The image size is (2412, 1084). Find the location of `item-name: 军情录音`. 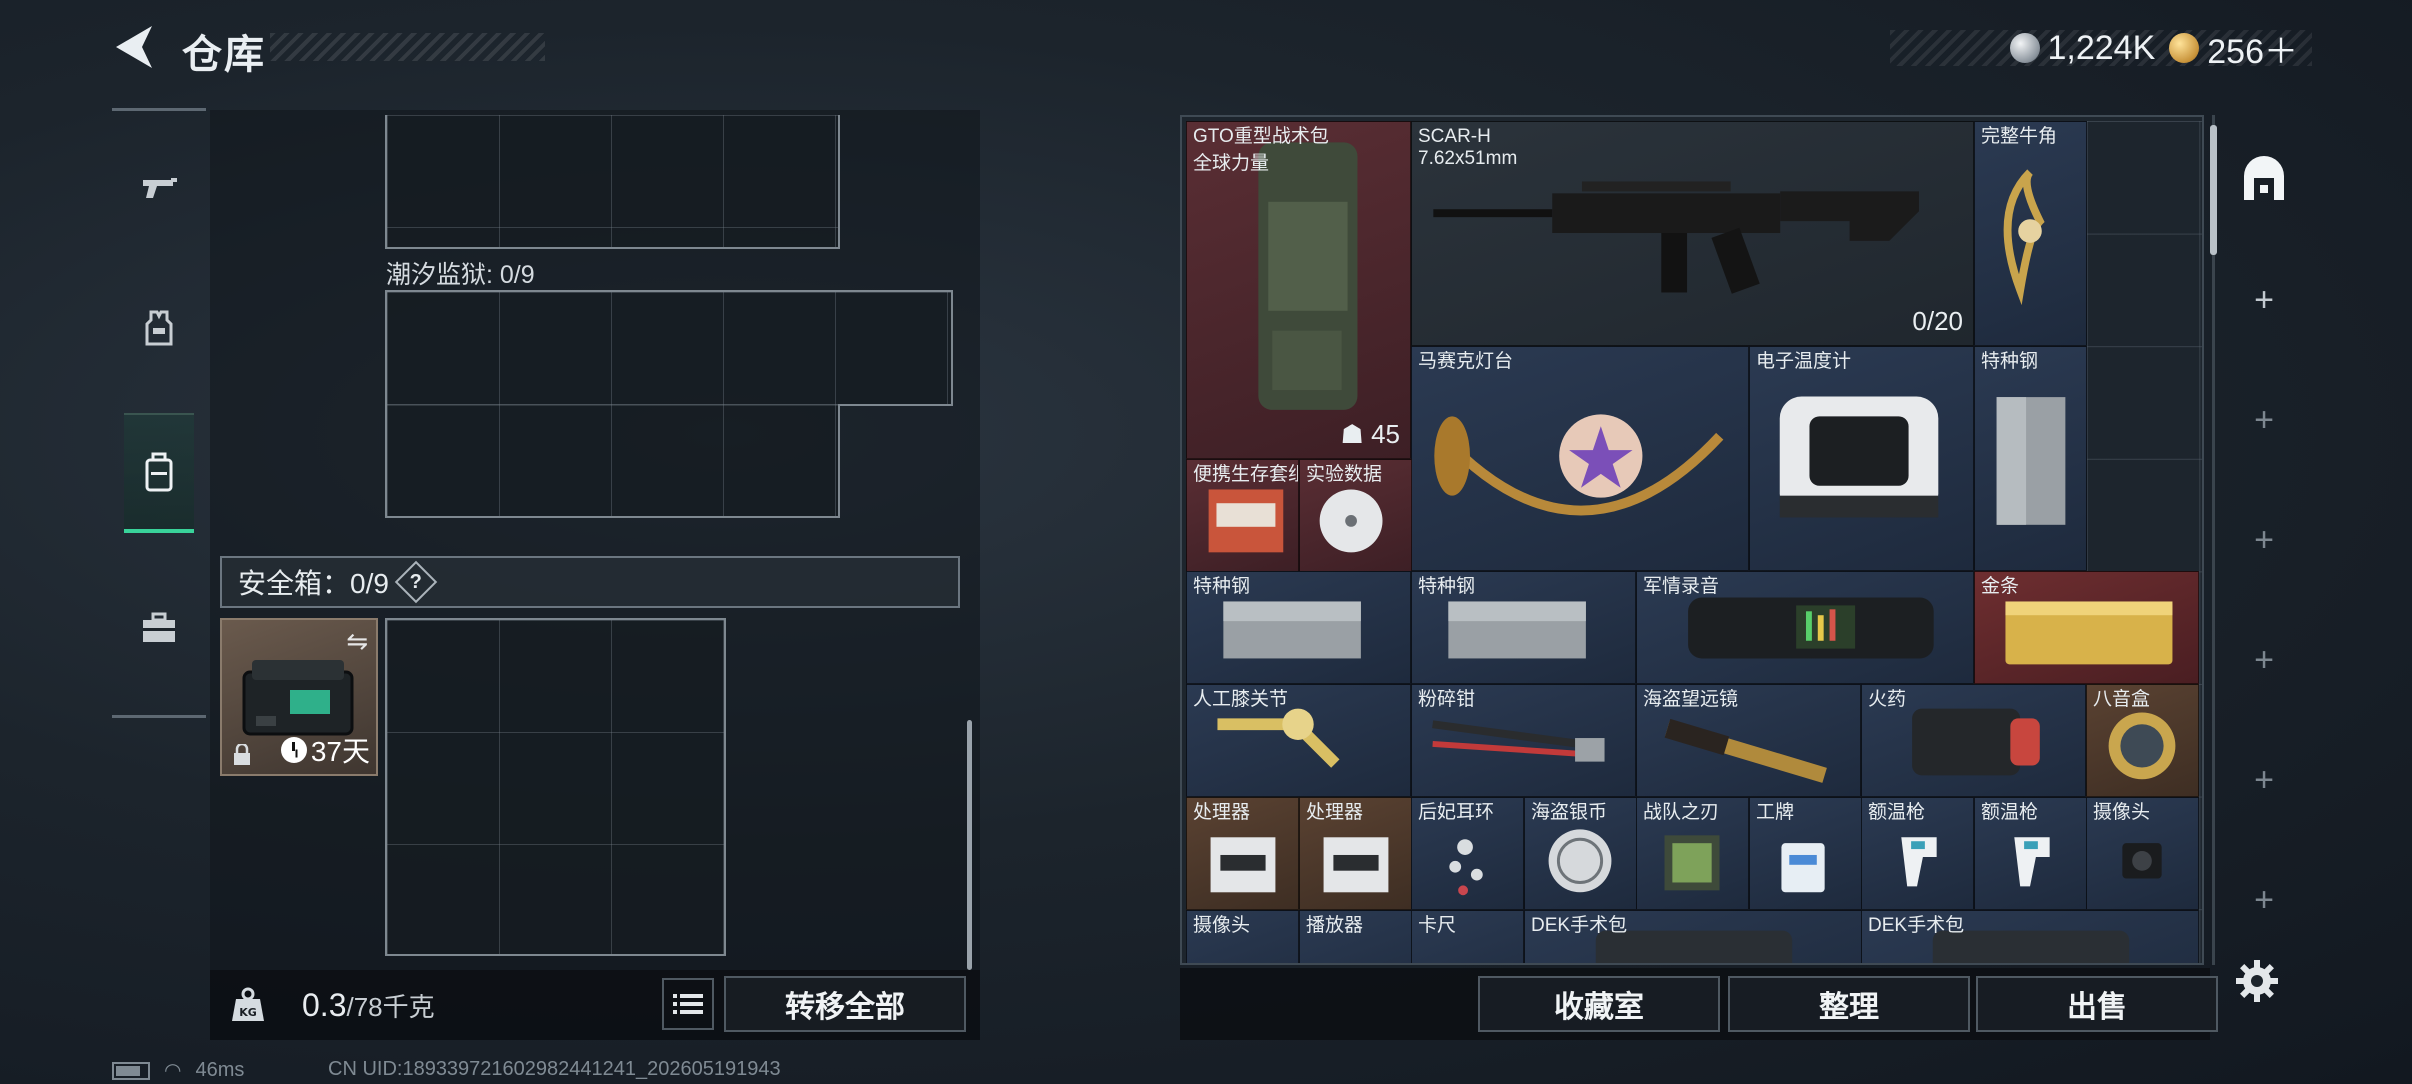

item-name: 军情录音 is located at coordinates (1681, 586).